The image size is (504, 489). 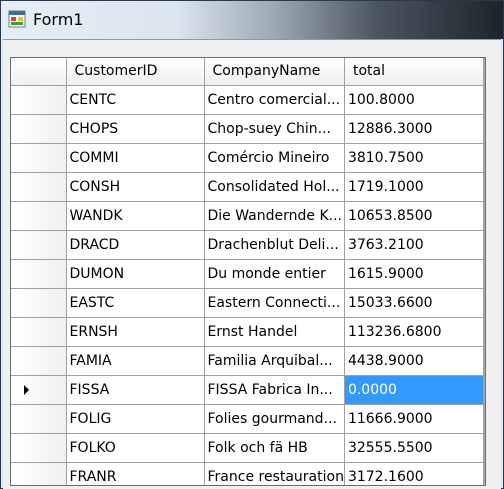 What do you see at coordinates (135, 332) in the screenshot?
I see `cell-customer-id: ERNSH` at bounding box center [135, 332].